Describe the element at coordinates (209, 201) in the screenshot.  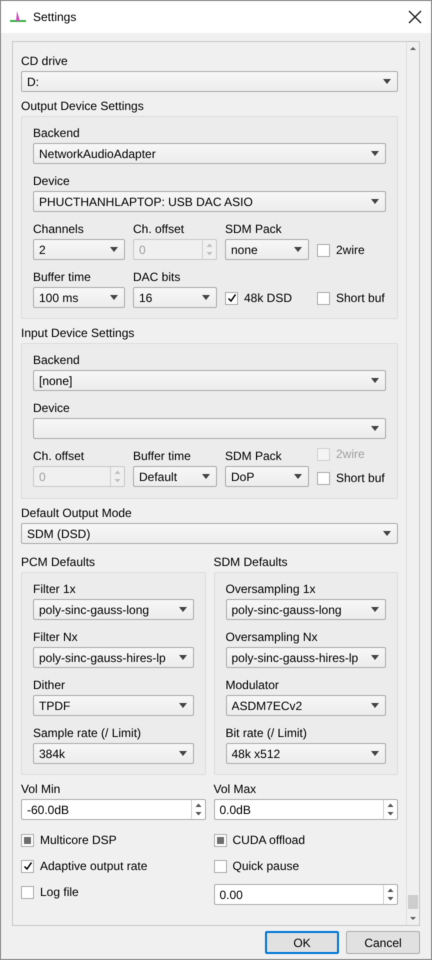
I see `dropdown: PHUCTHANHLAPTOP: USB DAC ASIO` at that location.